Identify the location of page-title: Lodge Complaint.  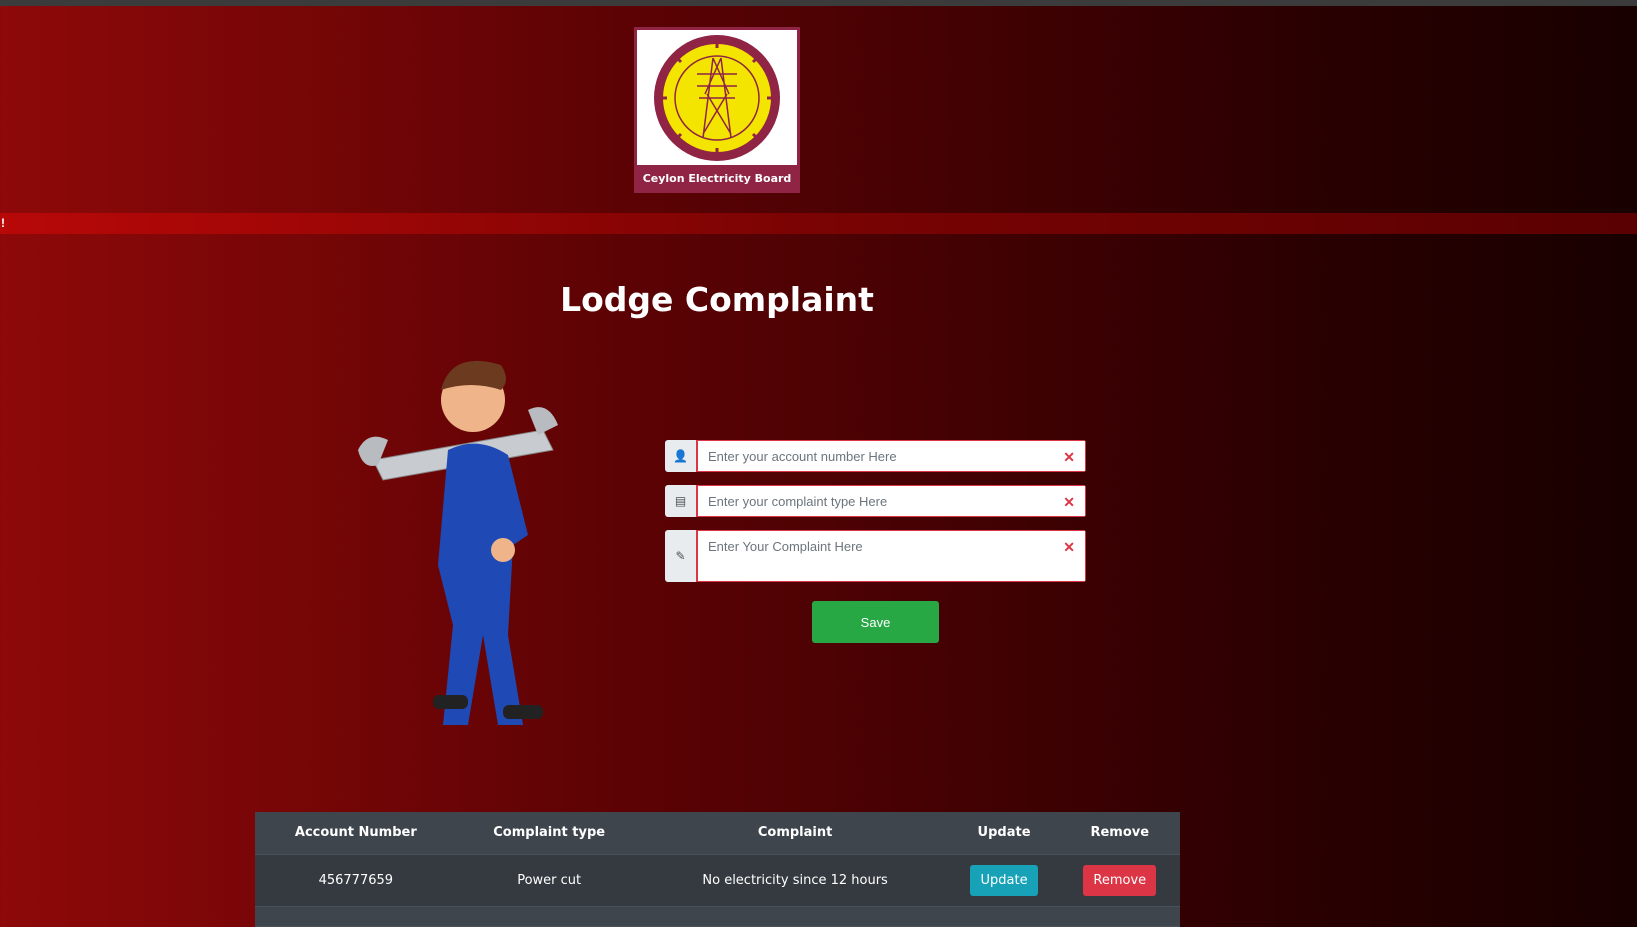
(717, 299).